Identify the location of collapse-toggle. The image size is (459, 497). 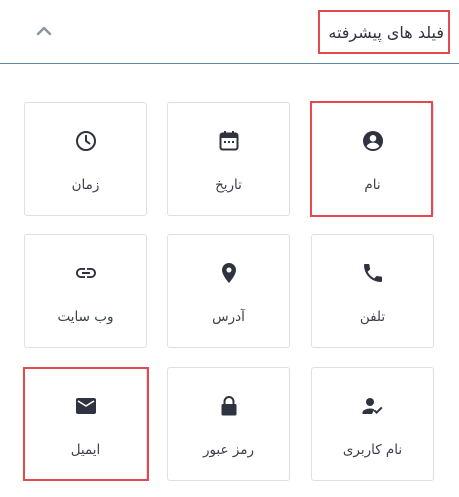
(44, 31).